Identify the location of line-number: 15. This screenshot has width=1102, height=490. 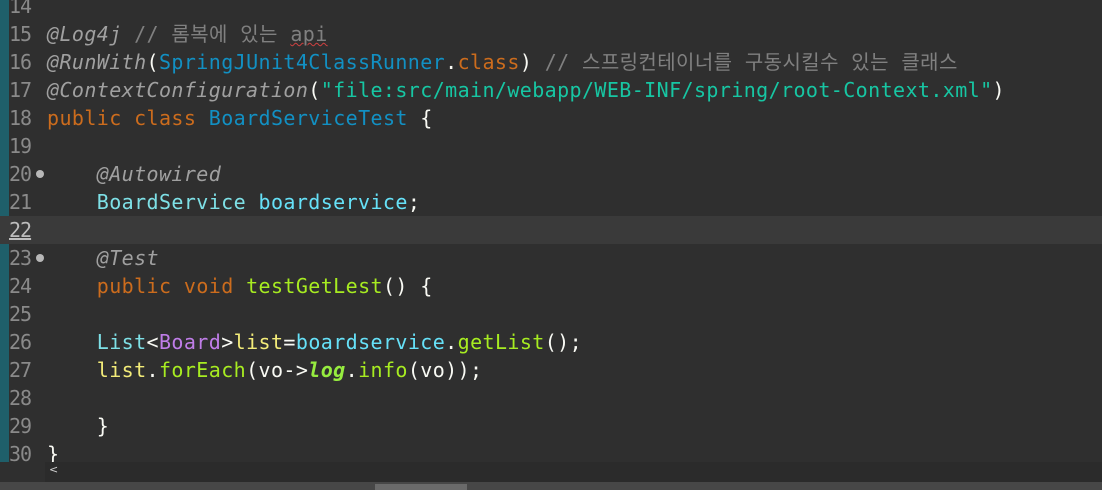
(20, 34).